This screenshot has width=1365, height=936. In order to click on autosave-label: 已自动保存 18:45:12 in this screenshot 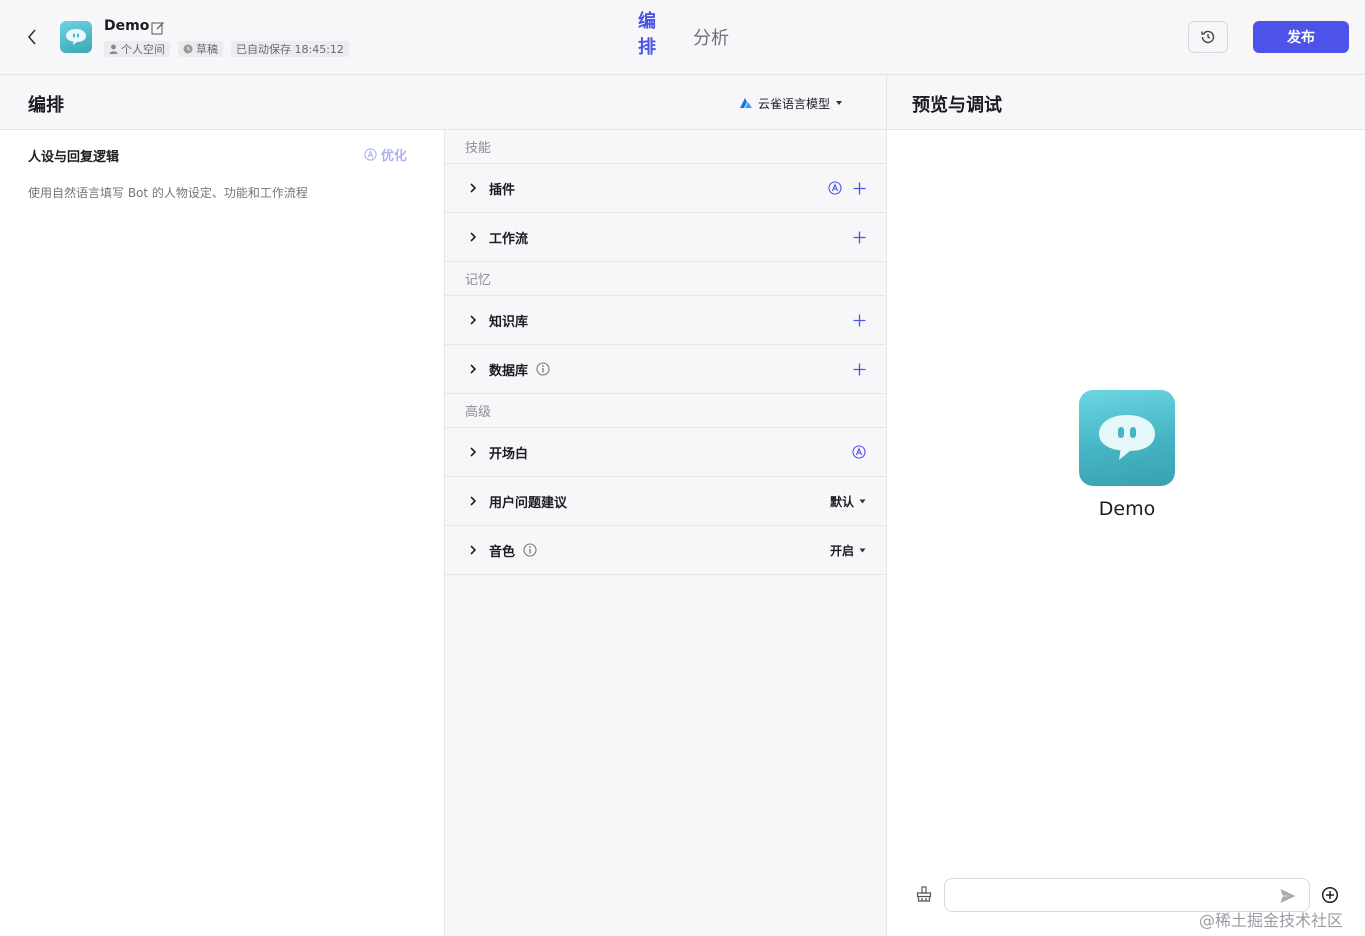, I will do `click(290, 49)`.